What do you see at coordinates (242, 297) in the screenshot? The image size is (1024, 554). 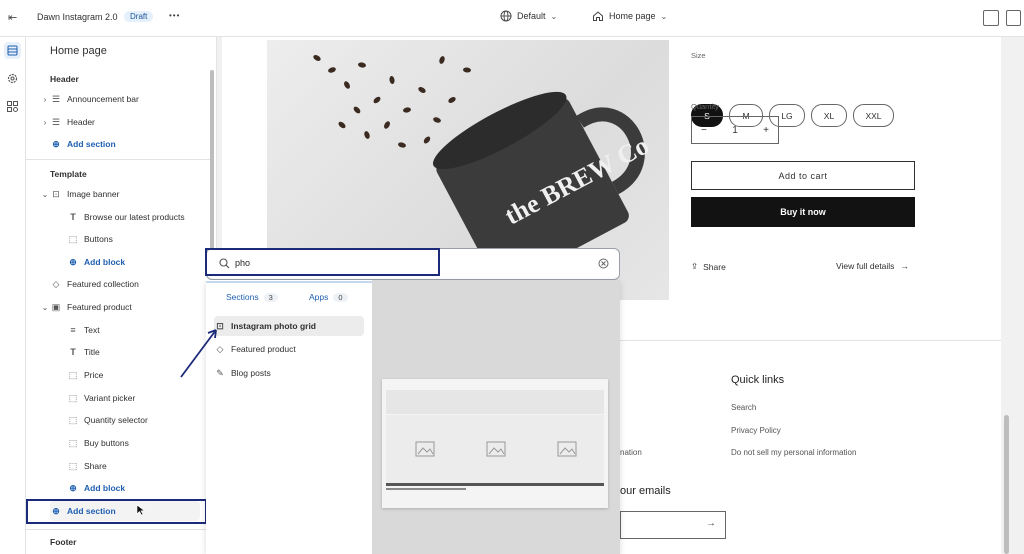 I see `tab-label: Sections` at bounding box center [242, 297].